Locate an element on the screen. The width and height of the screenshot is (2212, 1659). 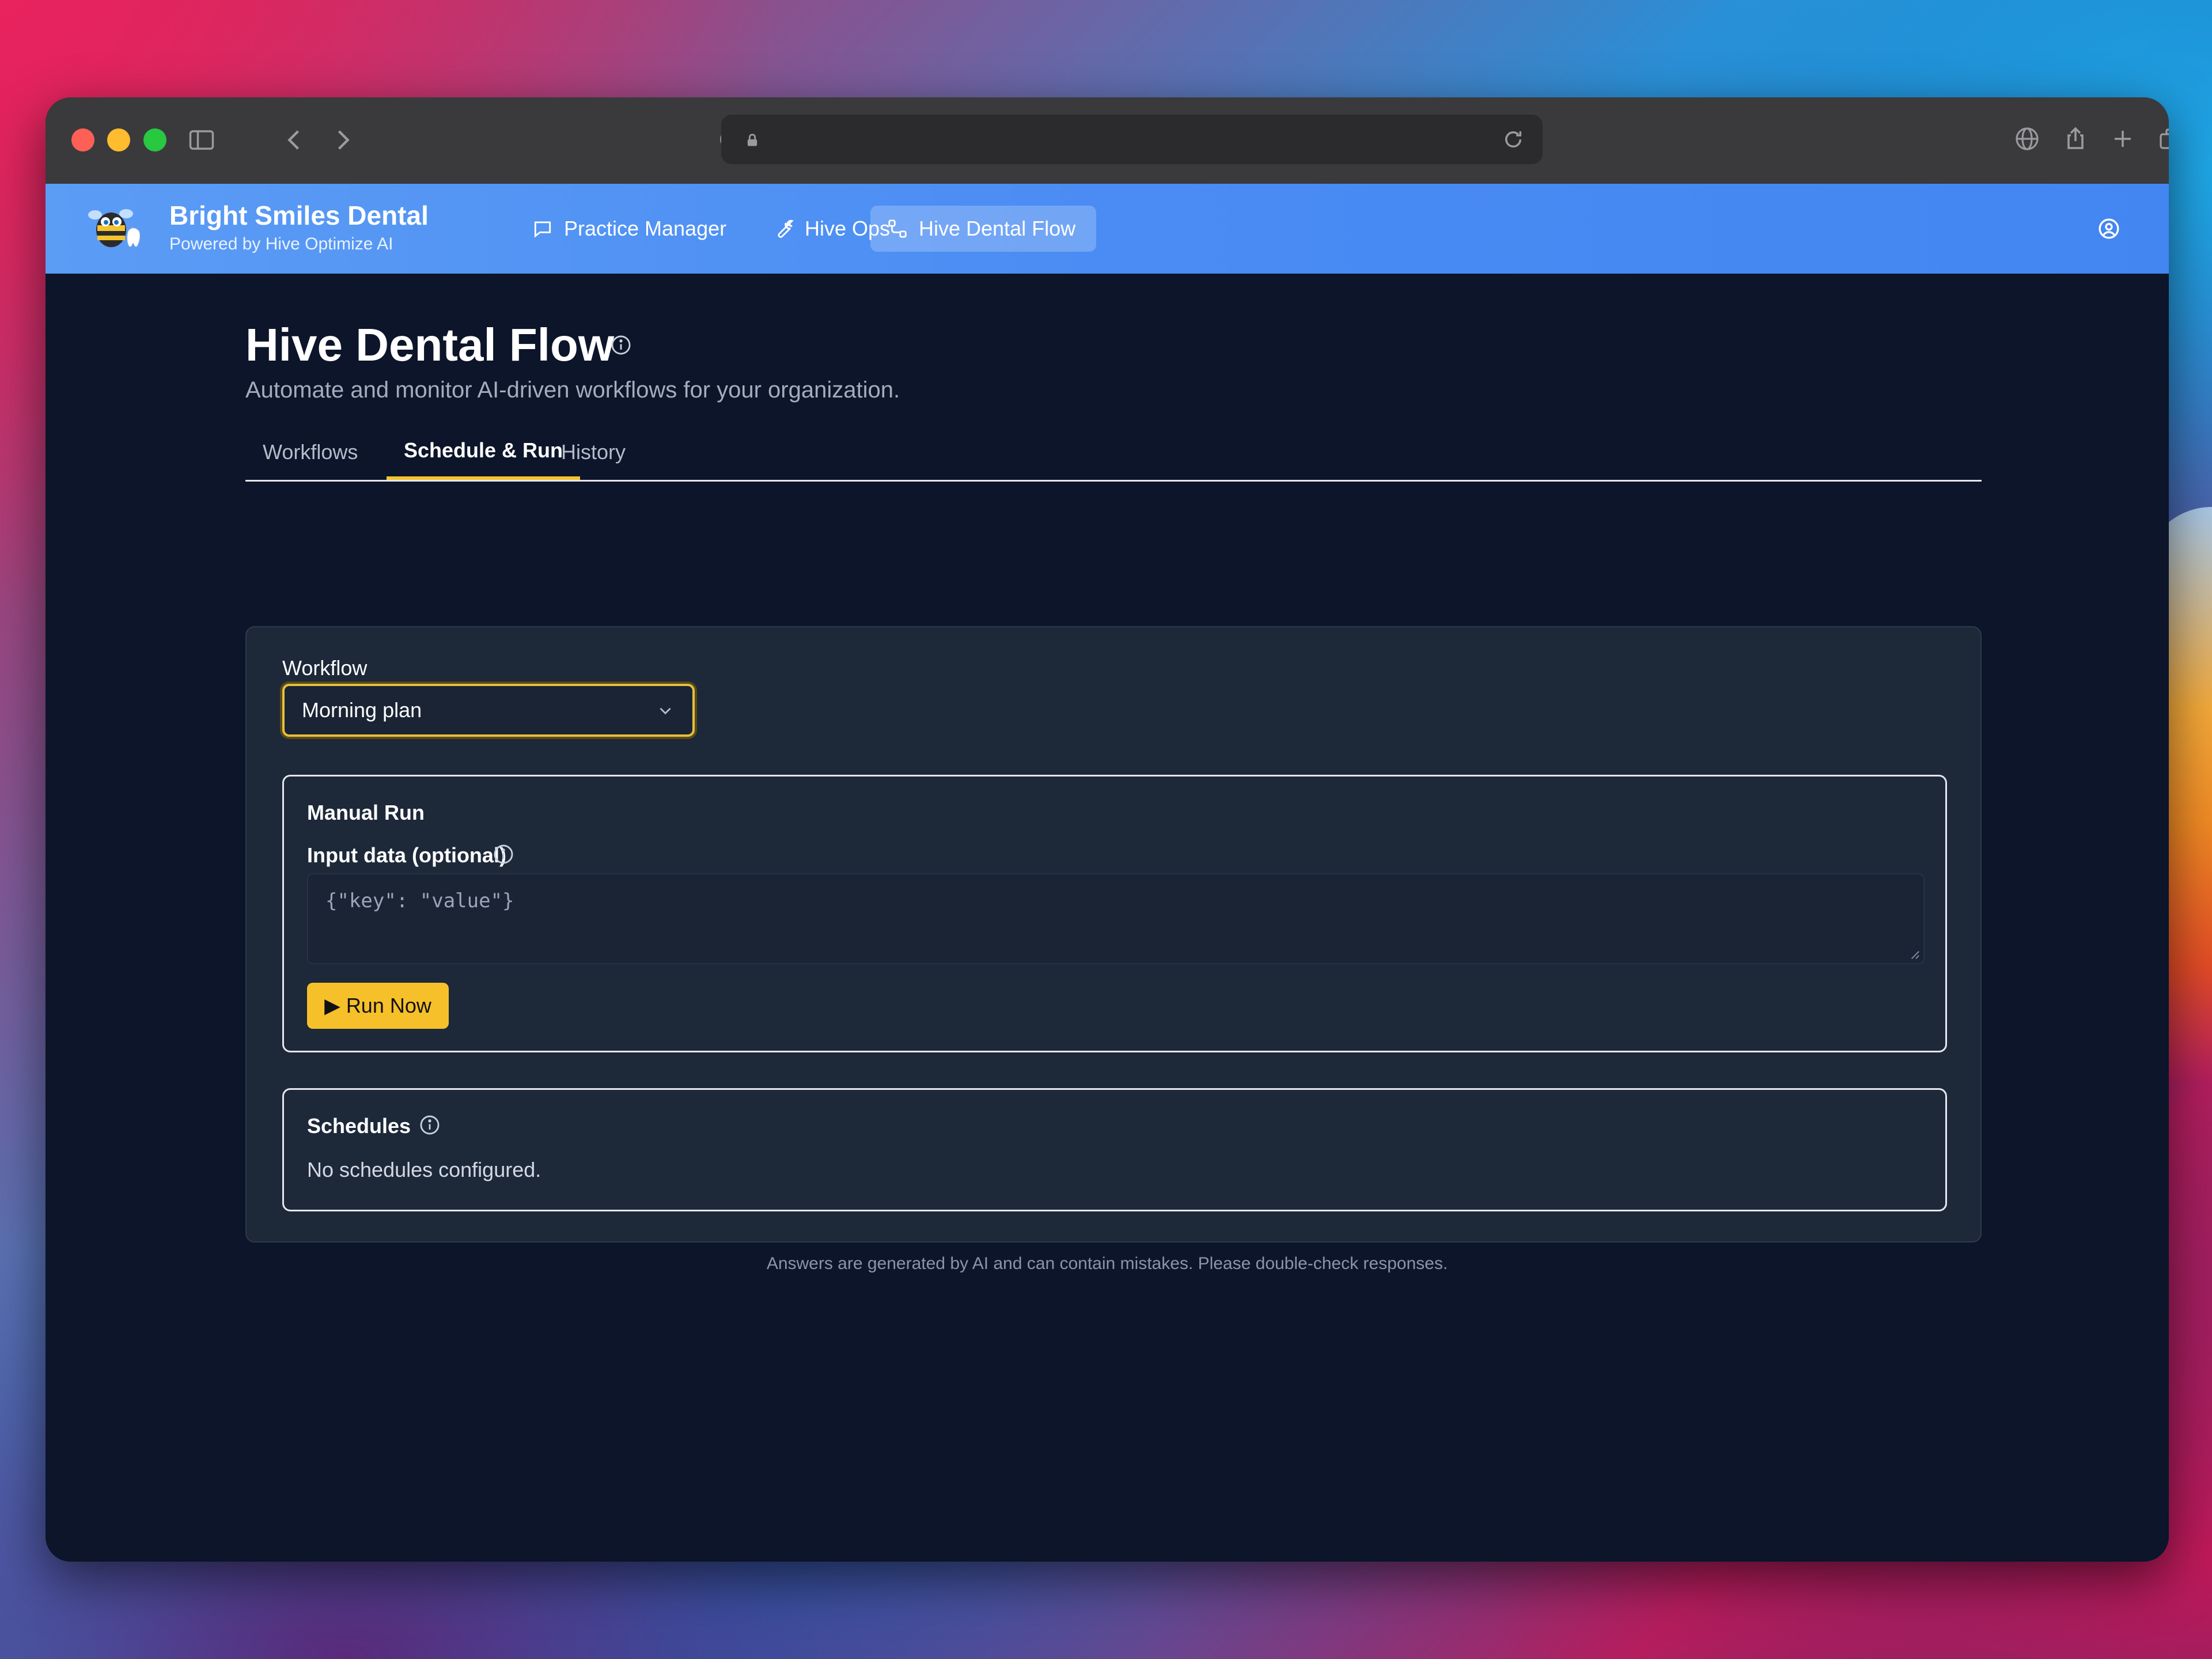
forward-arrow-icon is located at coordinates (343, 140).